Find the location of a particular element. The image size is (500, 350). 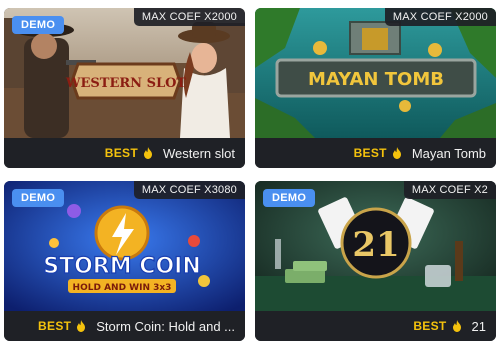

max-coef-badge: MAX COEF X3080 is located at coordinates (189, 190).